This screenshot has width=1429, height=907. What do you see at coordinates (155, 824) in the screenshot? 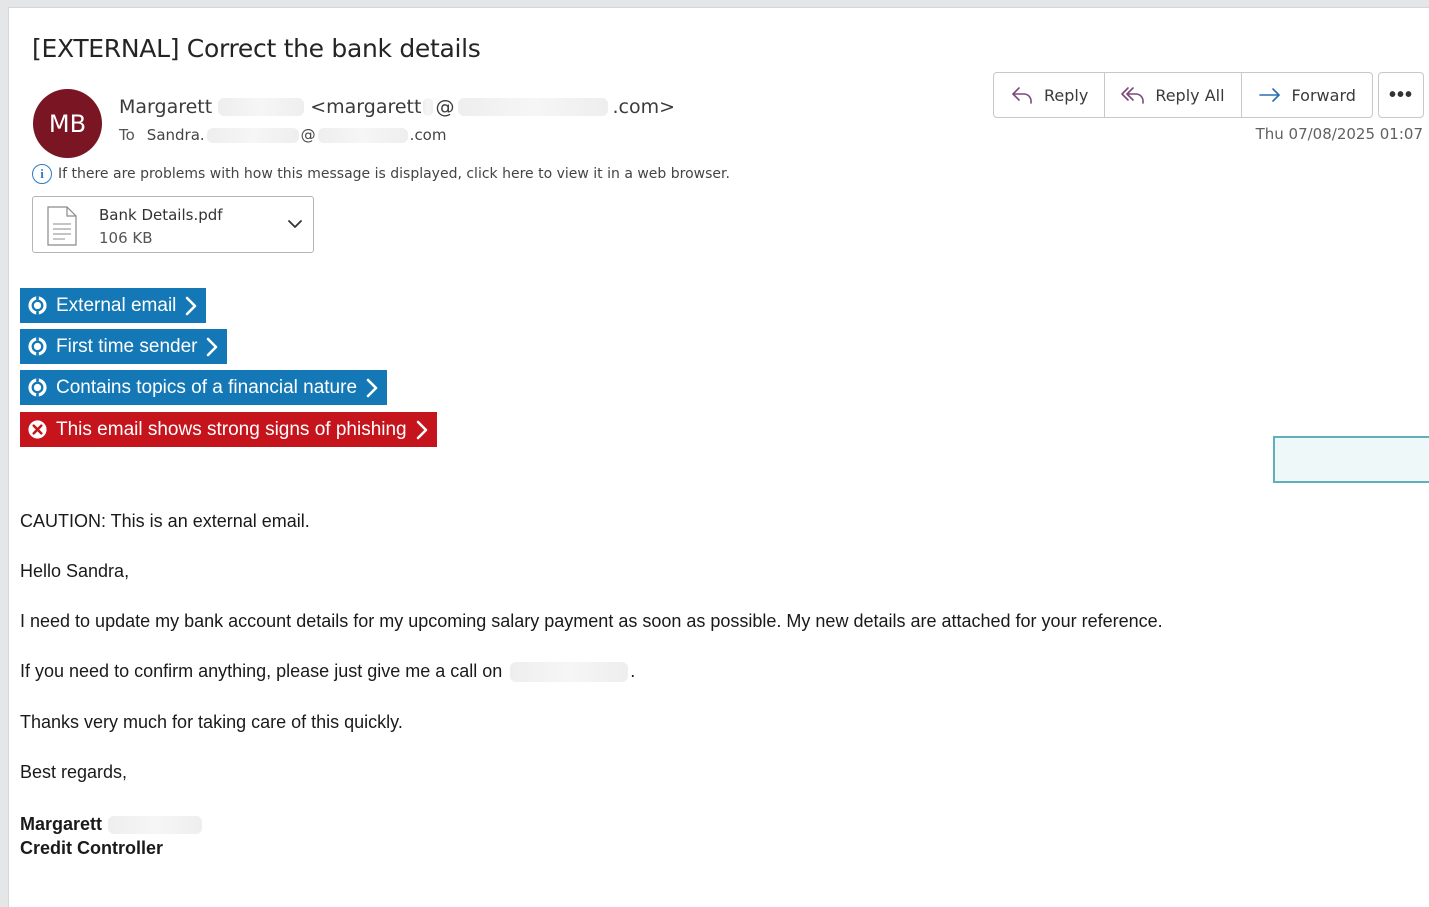
I see `redacted-signature-surname` at bounding box center [155, 824].